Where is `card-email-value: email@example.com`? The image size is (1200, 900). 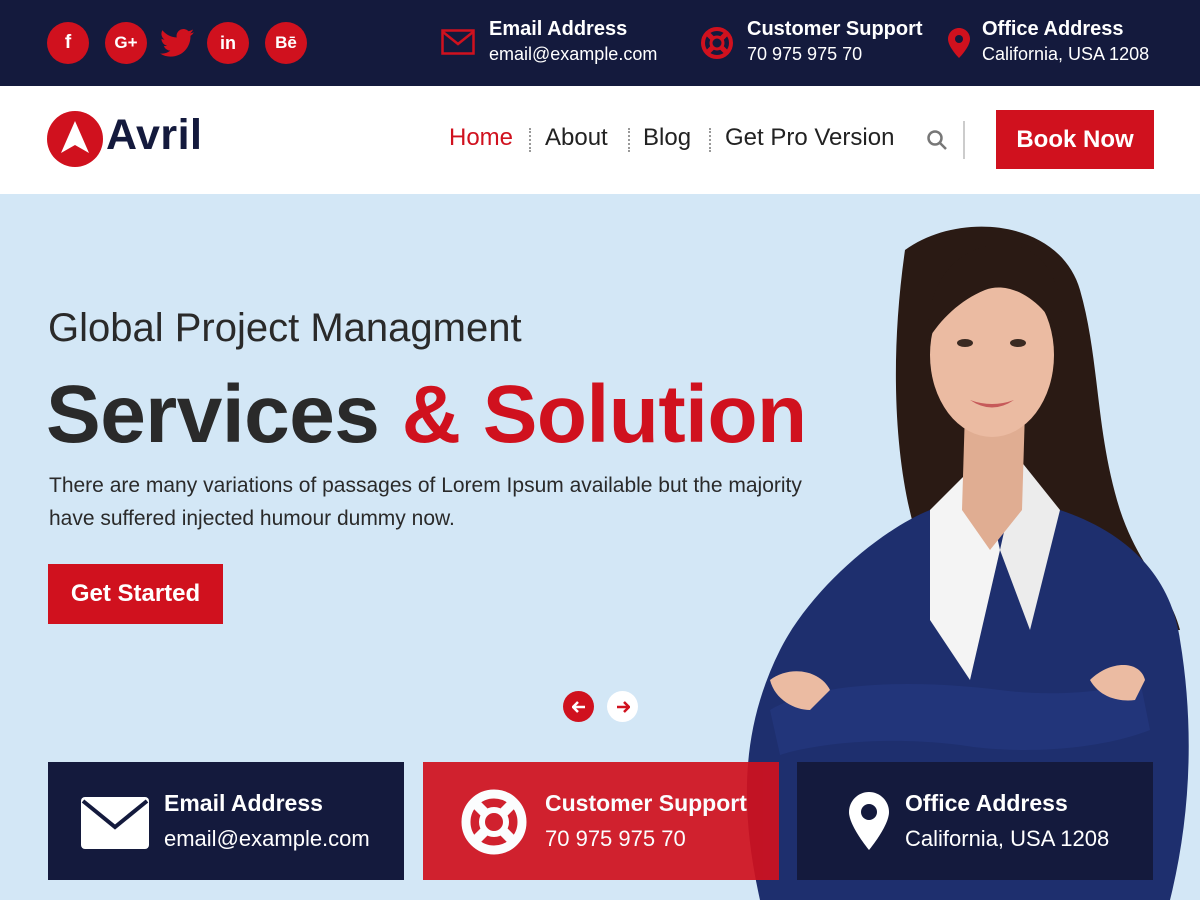 card-email-value: email@example.com is located at coordinates (267, 839).